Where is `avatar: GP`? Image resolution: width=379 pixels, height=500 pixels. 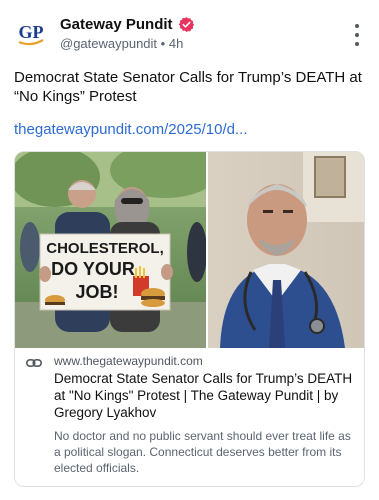
avatar: GP is located at coordinates (31, 33).